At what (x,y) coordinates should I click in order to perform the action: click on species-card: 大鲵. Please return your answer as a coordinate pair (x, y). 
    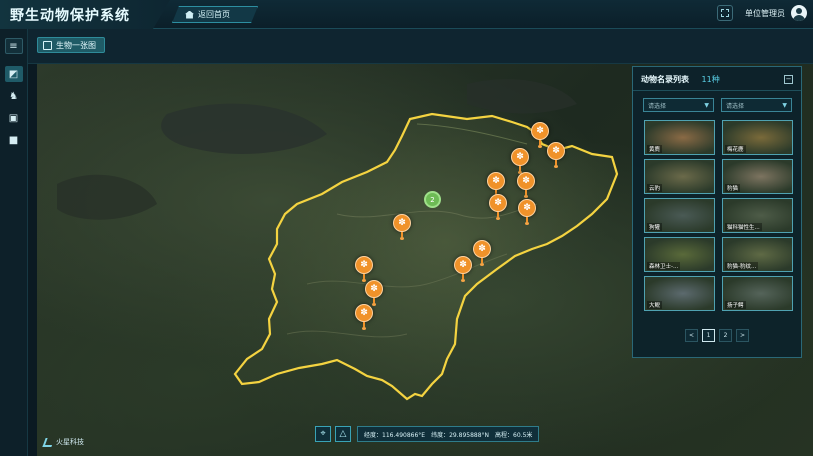
    Looking at the image, I should click on (679, 293).